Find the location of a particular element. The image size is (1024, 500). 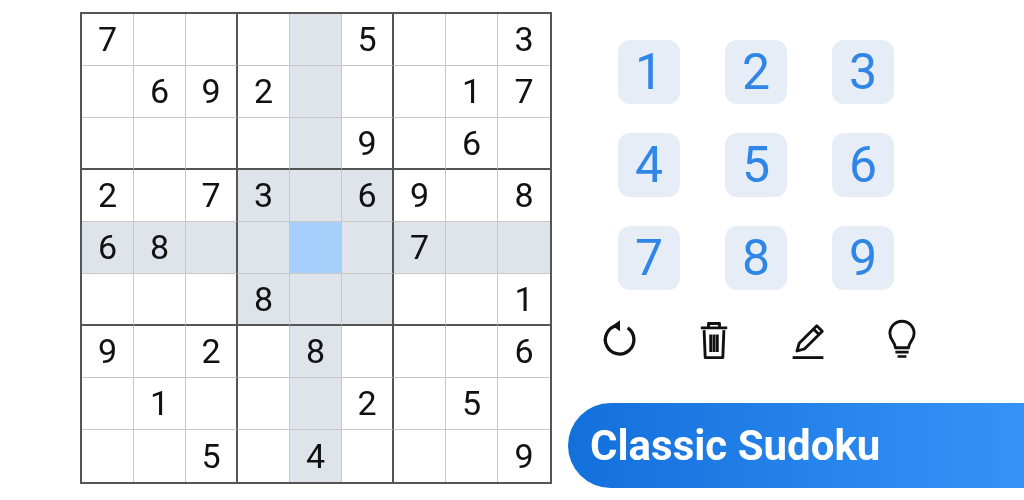

selected-cell is located at coordinates (316, 248).